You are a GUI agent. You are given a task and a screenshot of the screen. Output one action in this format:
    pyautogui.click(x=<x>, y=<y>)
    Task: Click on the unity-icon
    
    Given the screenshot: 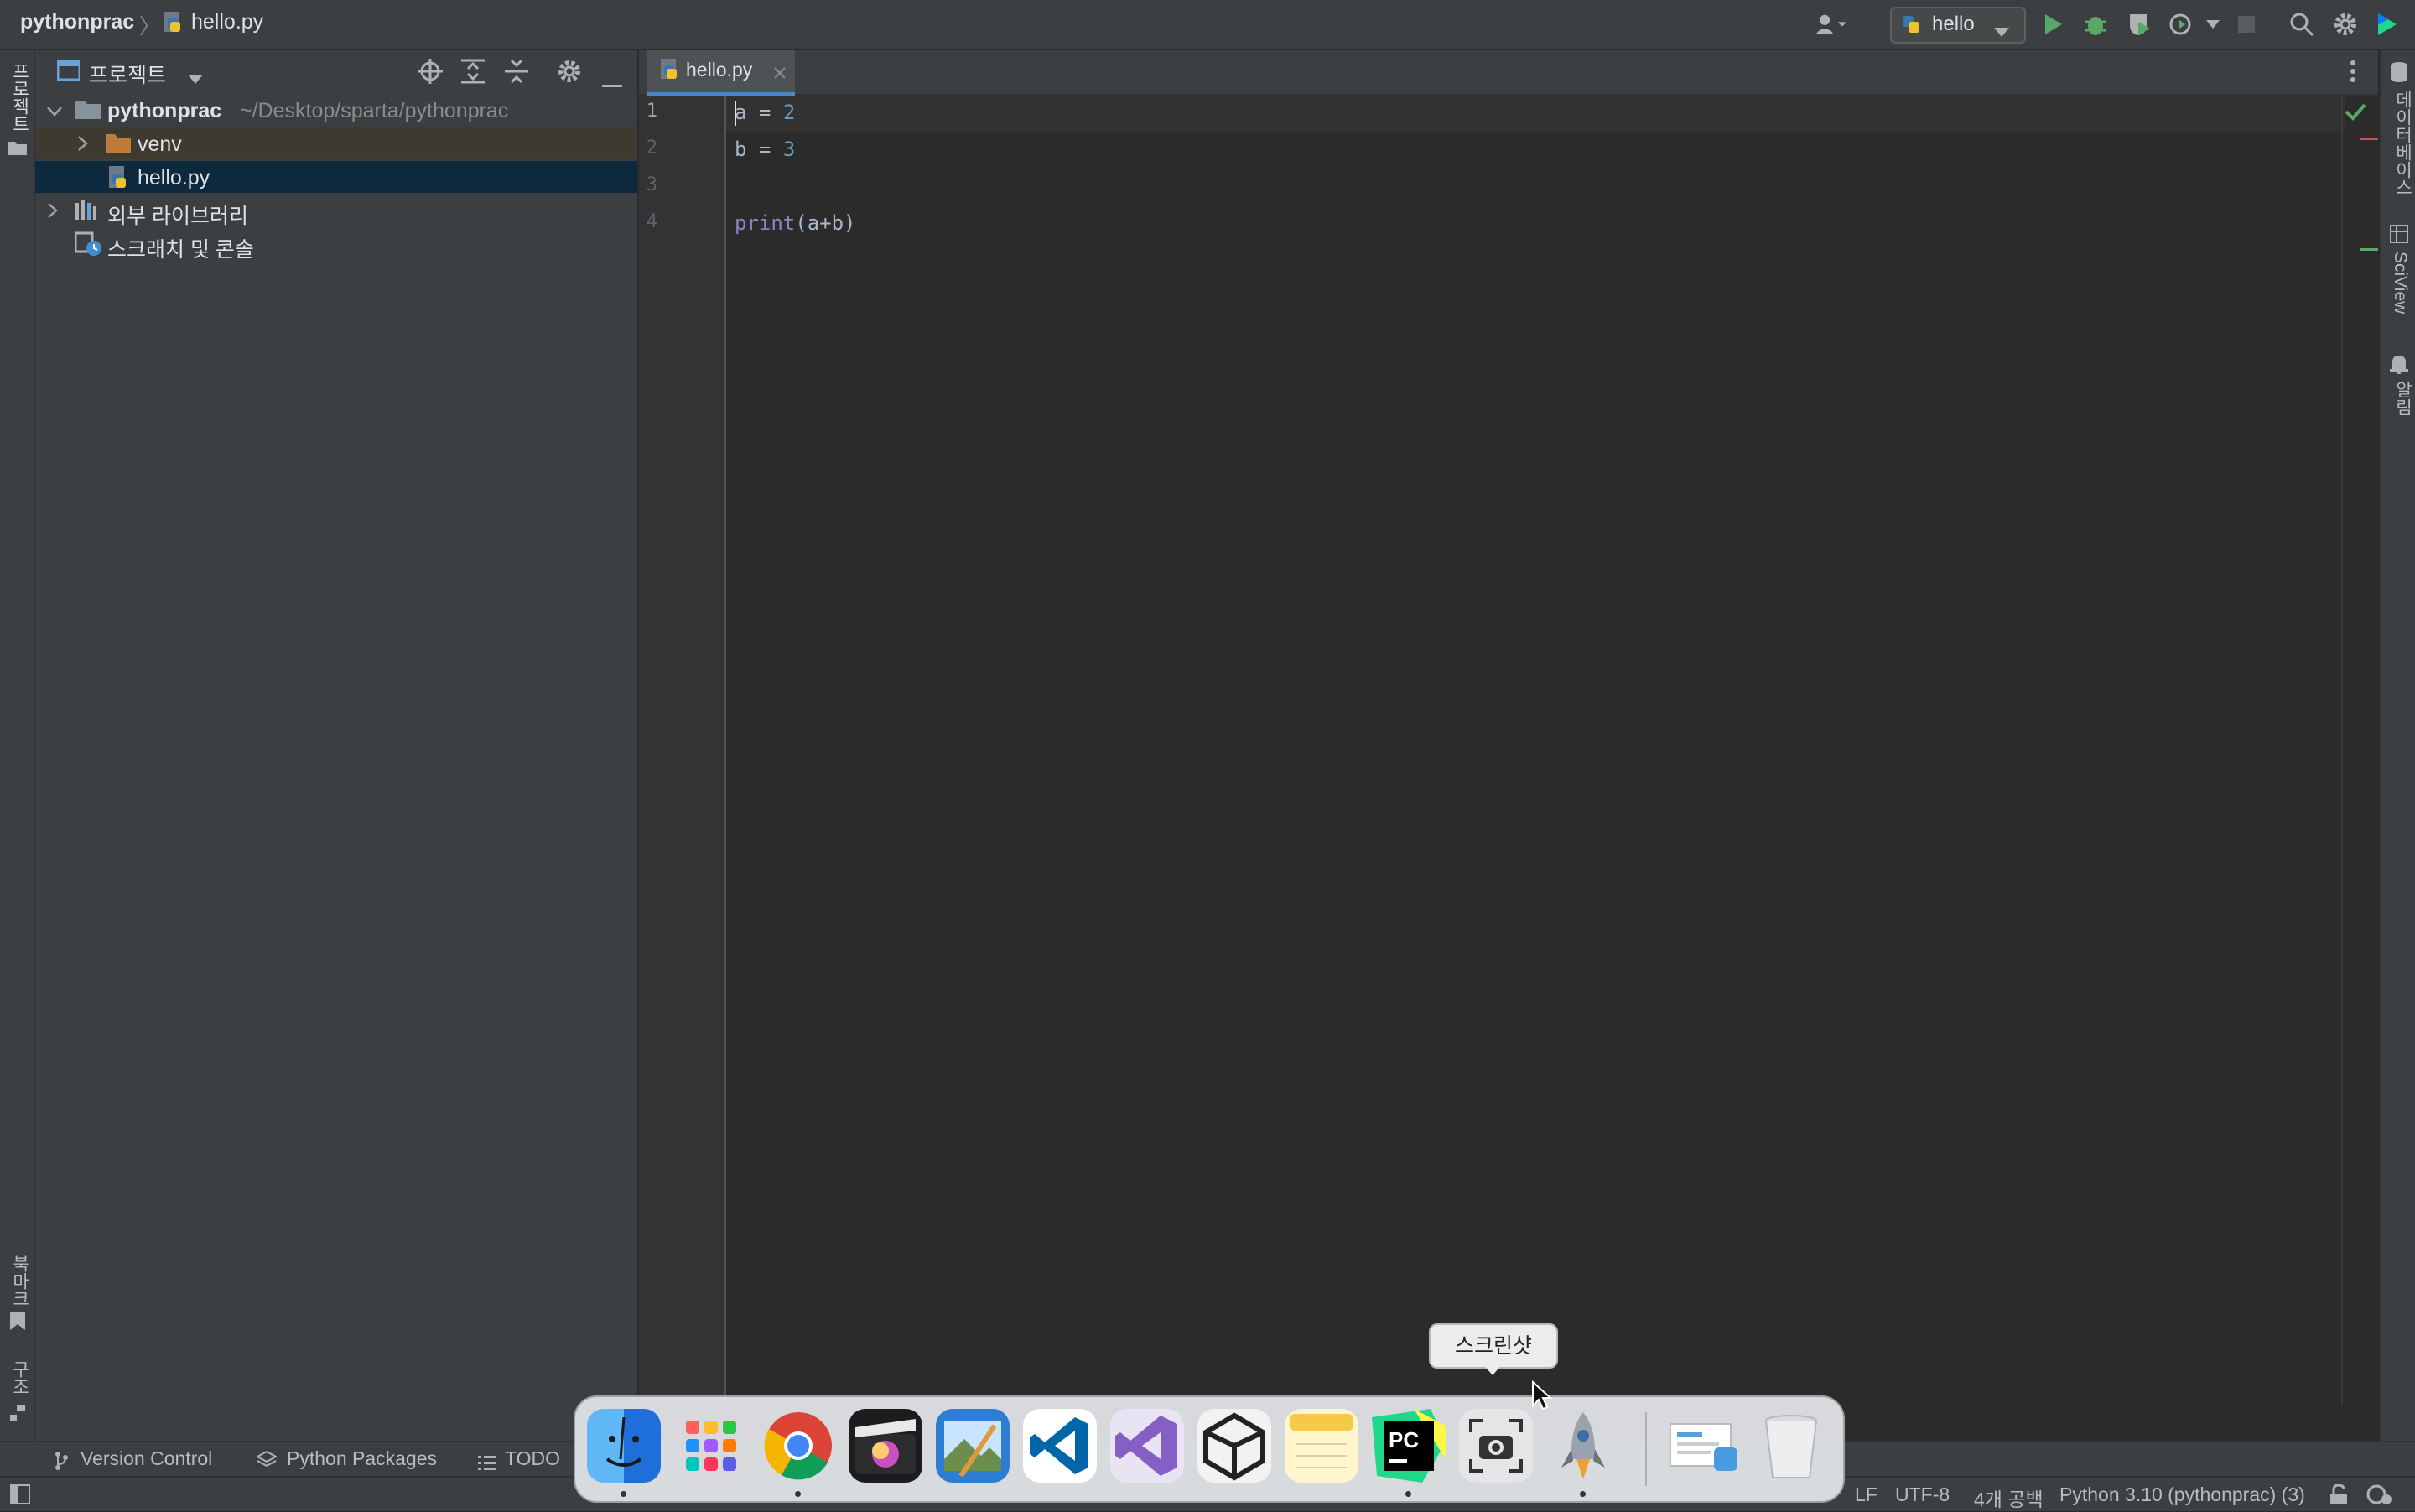 What is the action you would take?
    pyautogui.click(x=1234, y=1446)
    